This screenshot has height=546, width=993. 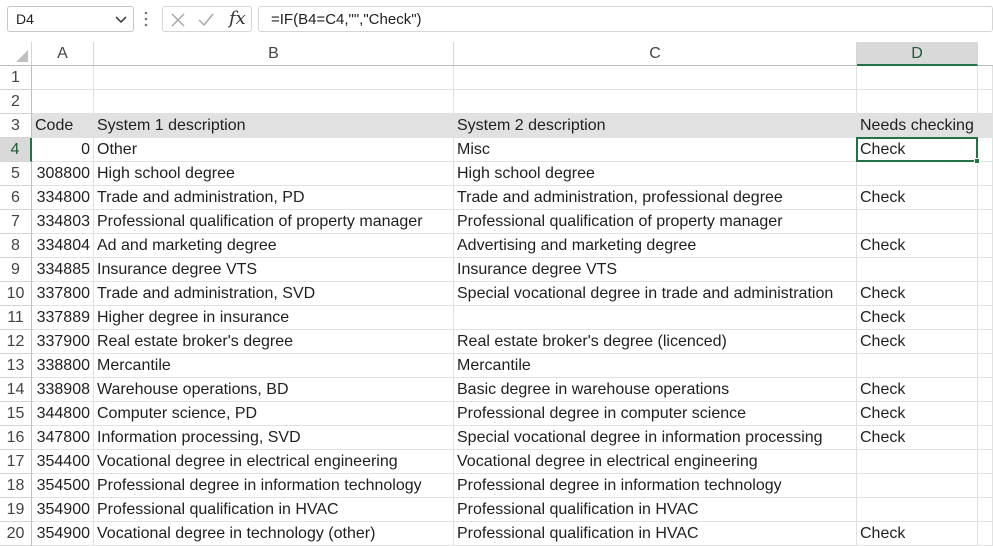 I want to click on cell-b14: Warehouse operations, BD, so click(x=274, y=390).